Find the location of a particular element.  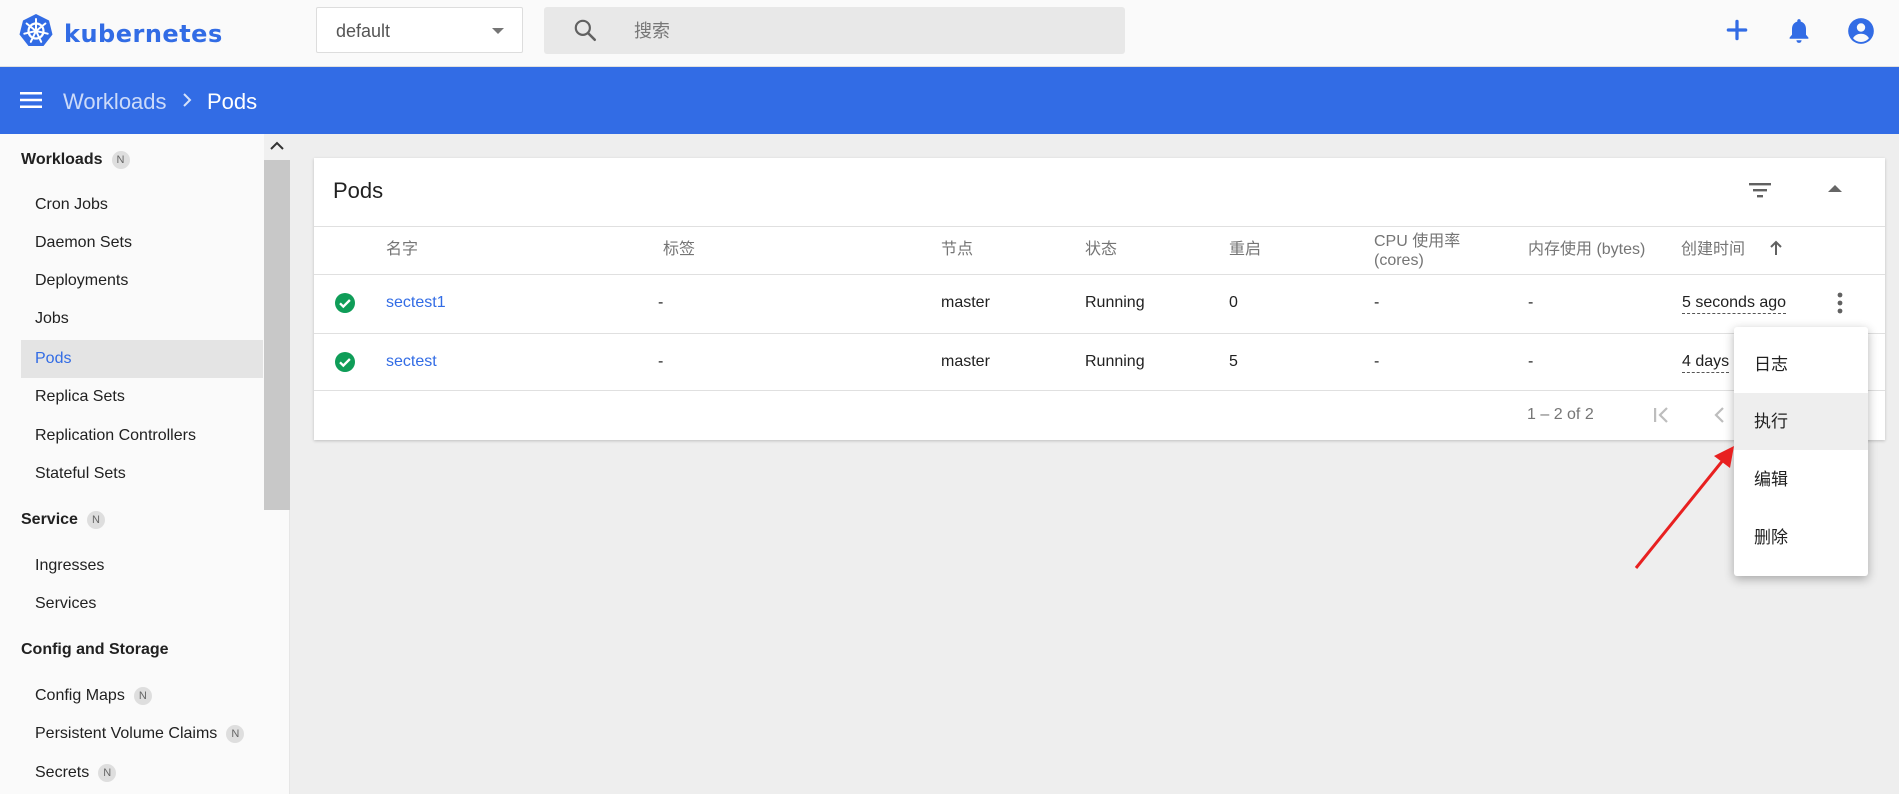

breadcrumb-workloads: Workloads is located at coordinates (115, 102).